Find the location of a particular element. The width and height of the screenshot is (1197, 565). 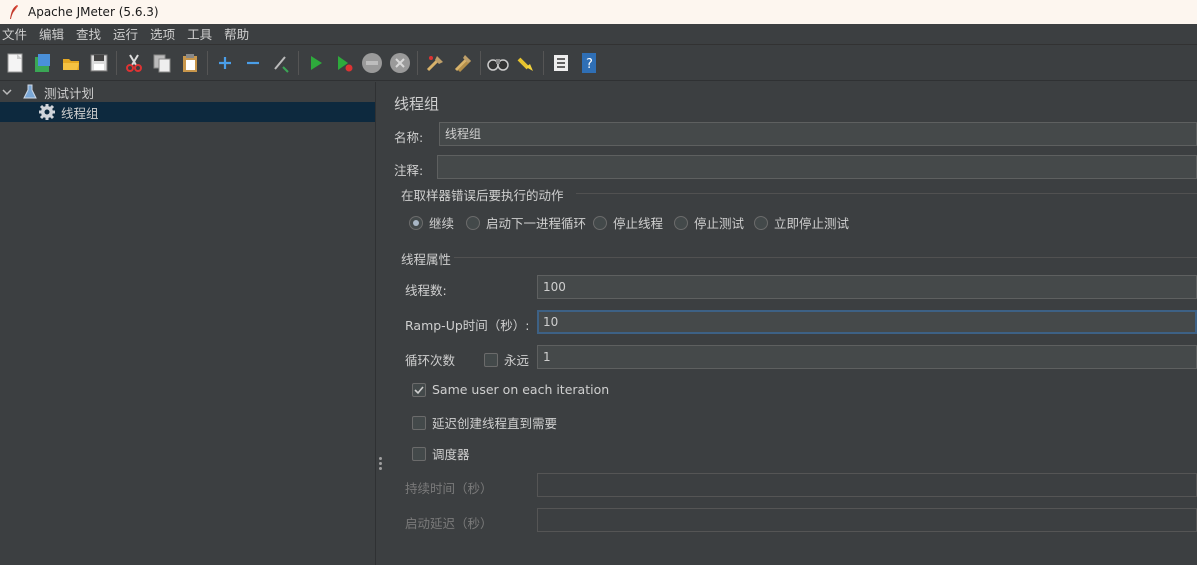

collapse-icon is located at coordinates (253, 63).